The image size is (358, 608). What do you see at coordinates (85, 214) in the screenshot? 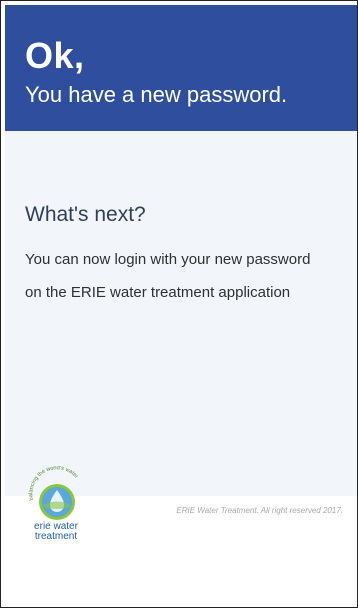
I see `section-heading: What's next?` at bounding box center [85, 214].